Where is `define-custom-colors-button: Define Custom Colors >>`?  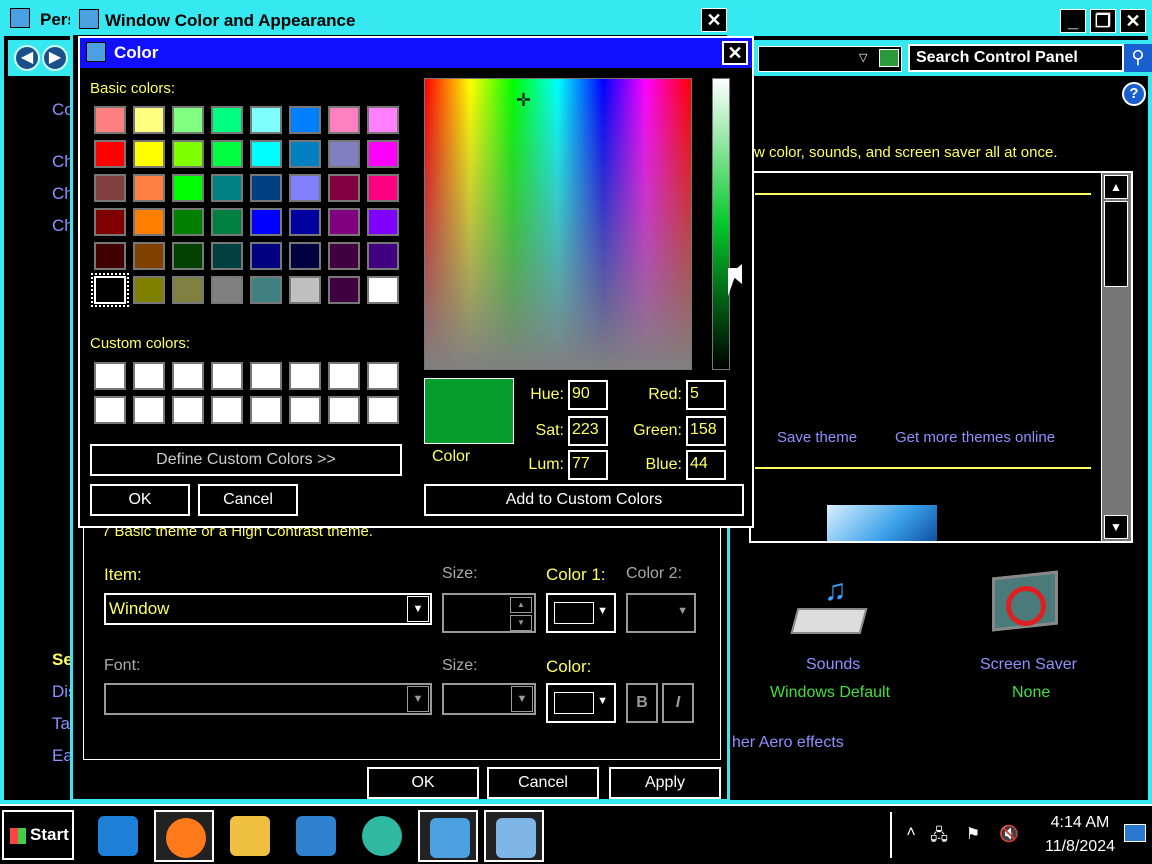 define-custom-colors-button: Define Custom Colors >> is located at coordinates (246, 460).